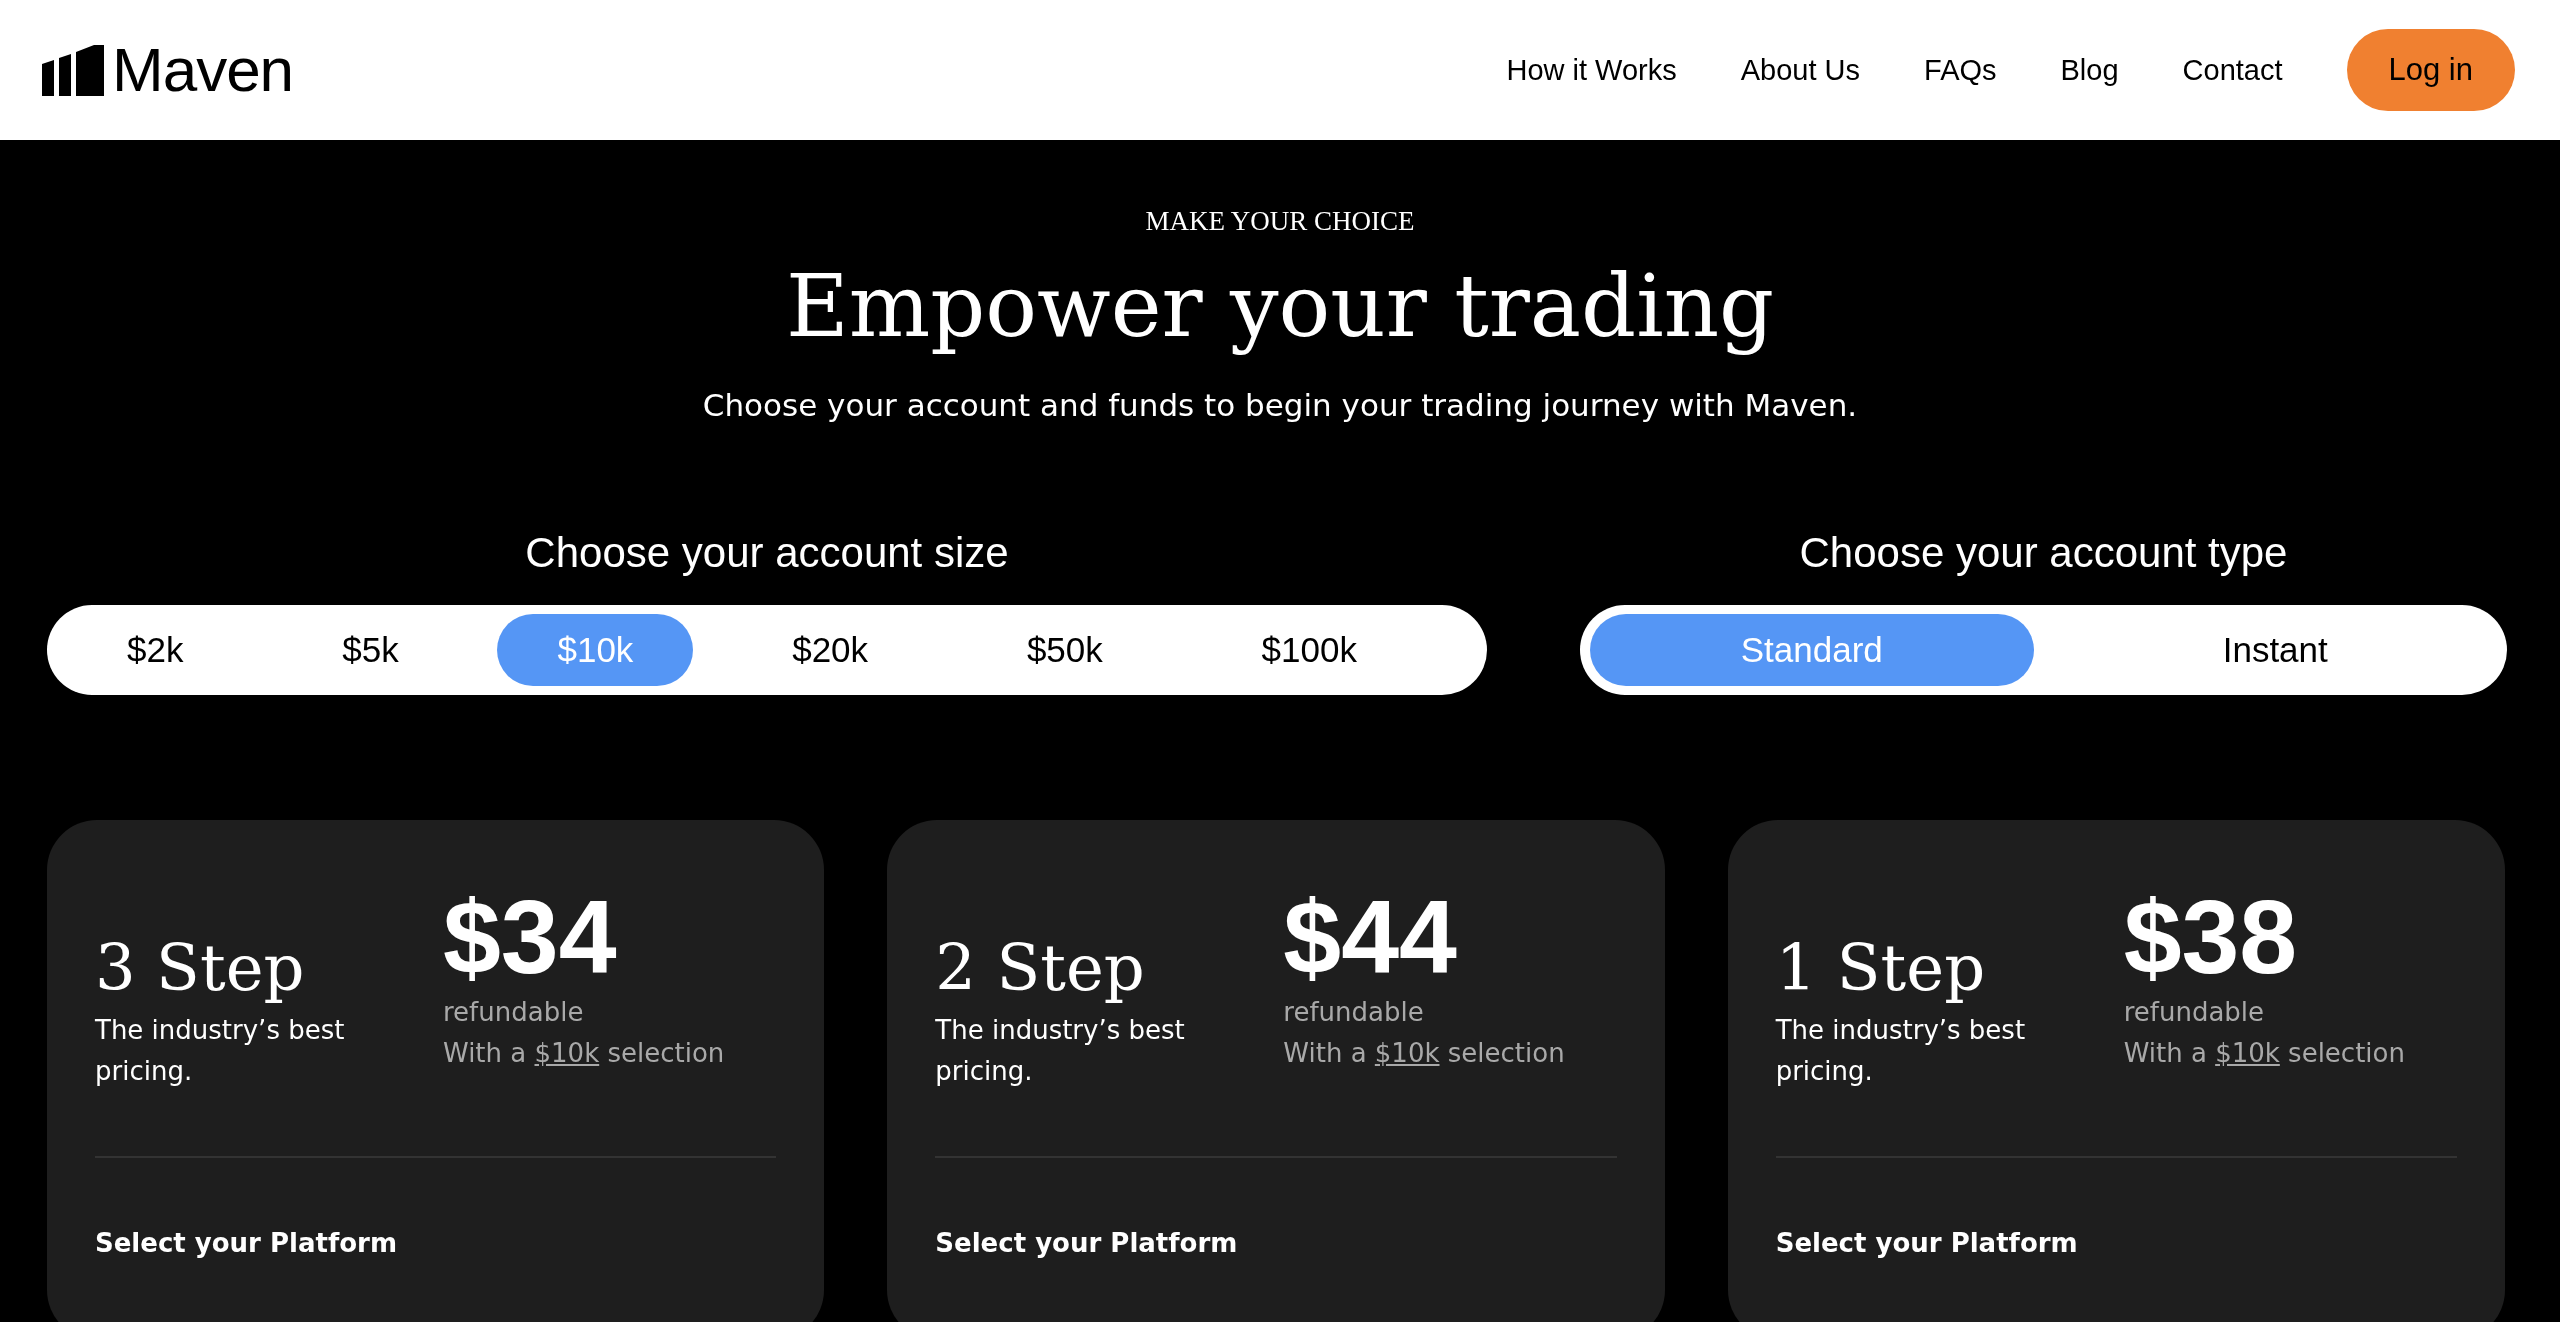 This screenshot has height=1322, width=2560. Describe the element at coordinates (203, 70) in the screenshot. I see `logo-text: Maven` at that location.